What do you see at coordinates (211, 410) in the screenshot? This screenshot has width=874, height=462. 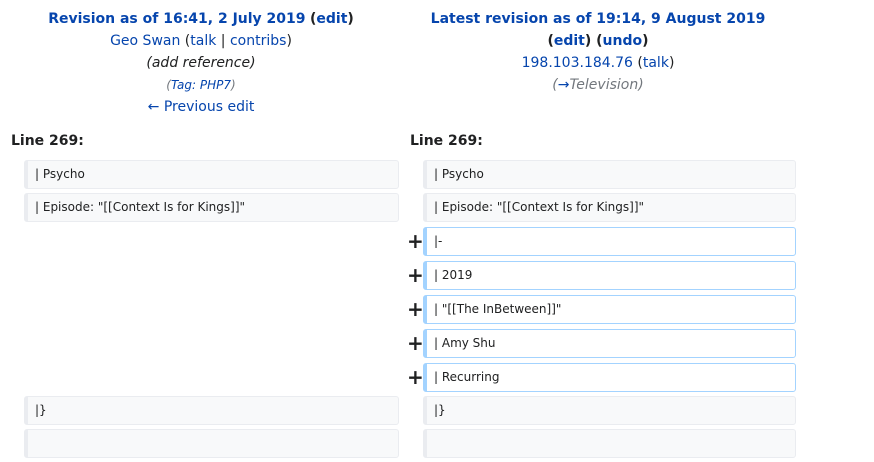 I see `old-context-line: |}` at bounding box center [211, 410].